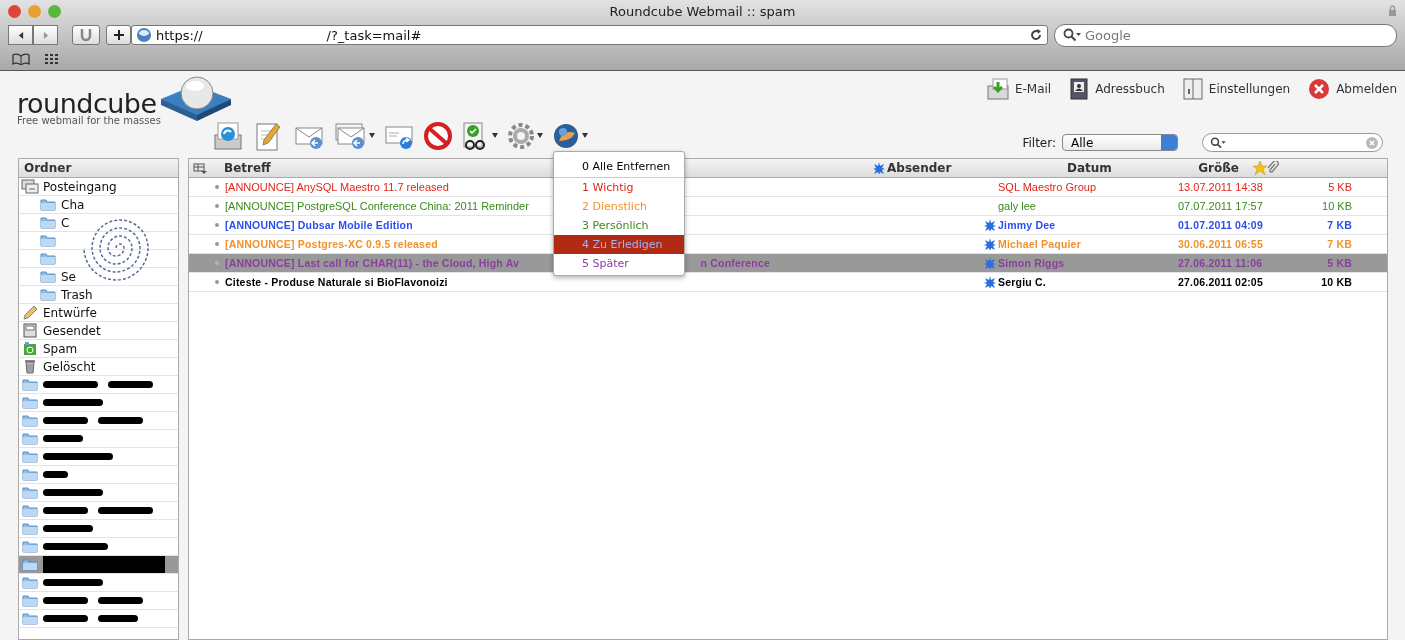  What do you see at coordinates (1027, 225) in the screenshot?
I see `sender-cell-text: Jimmy Dee` at bounding box center [1027, 225].